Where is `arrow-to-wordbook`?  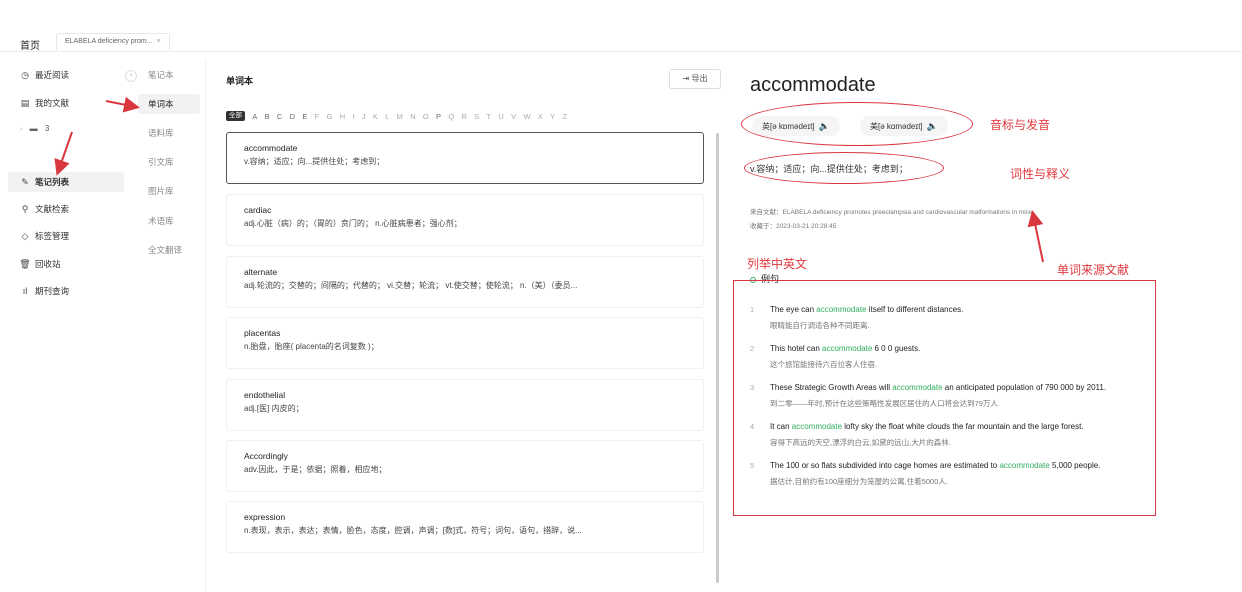
arrow-to-wordbook is located at coordinates (122, 104).